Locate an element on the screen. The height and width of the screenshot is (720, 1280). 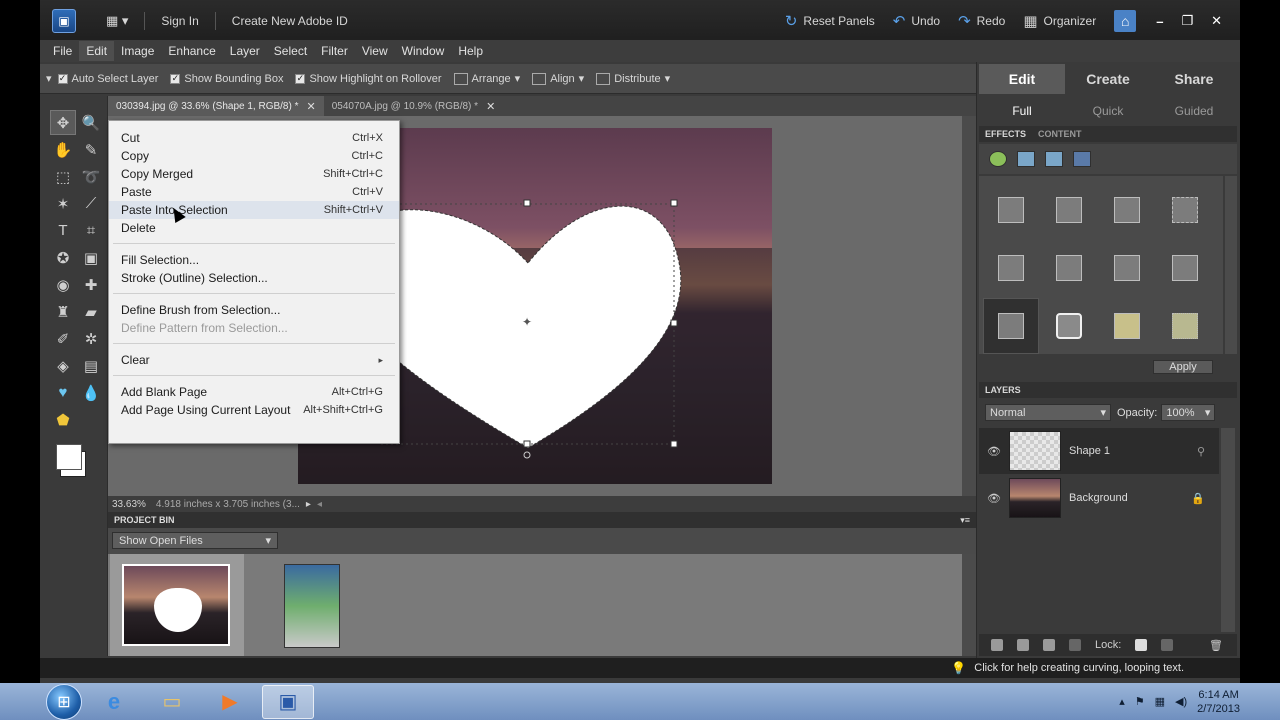
menu-item-copy-merged: Copy Merged Shift+Ctrl+C is located at coordinates (254, 174).